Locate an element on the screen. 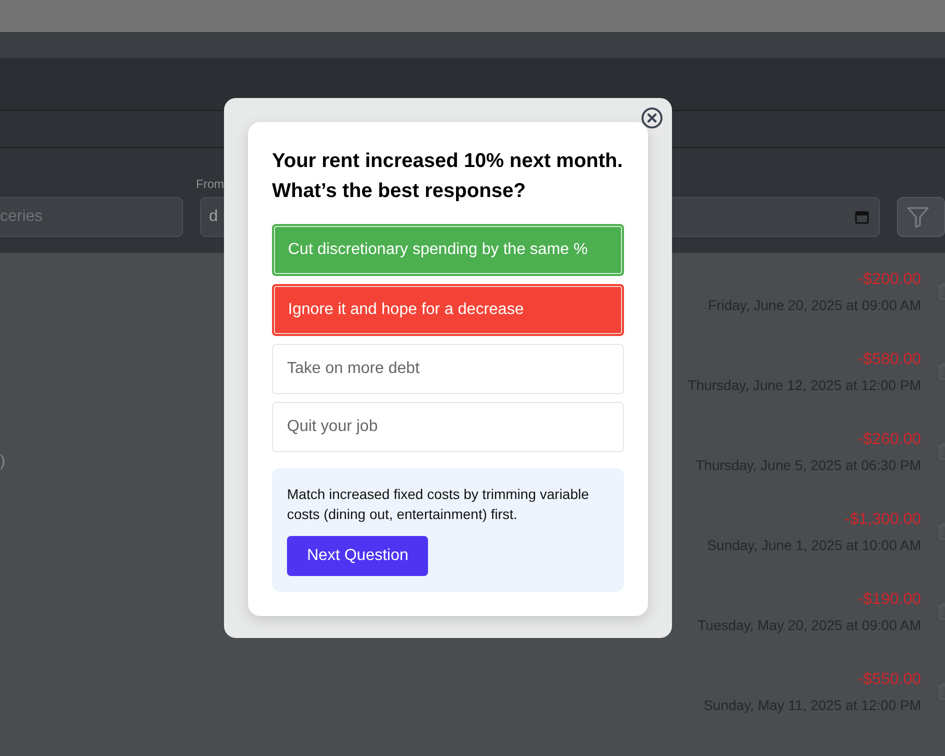  transaction-text: ) is located at coordinates (3, 462).